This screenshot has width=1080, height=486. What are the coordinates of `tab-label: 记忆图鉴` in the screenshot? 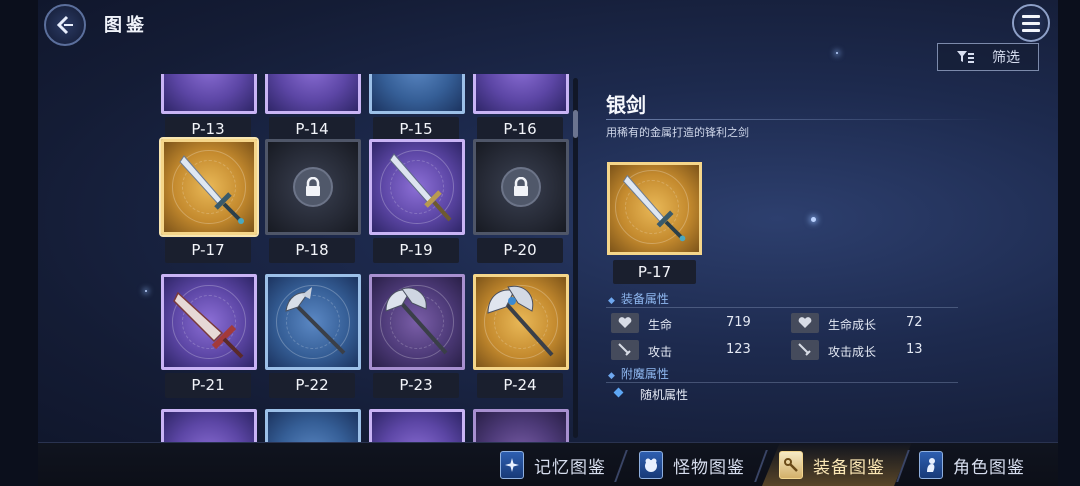 It's located at (570, 467).